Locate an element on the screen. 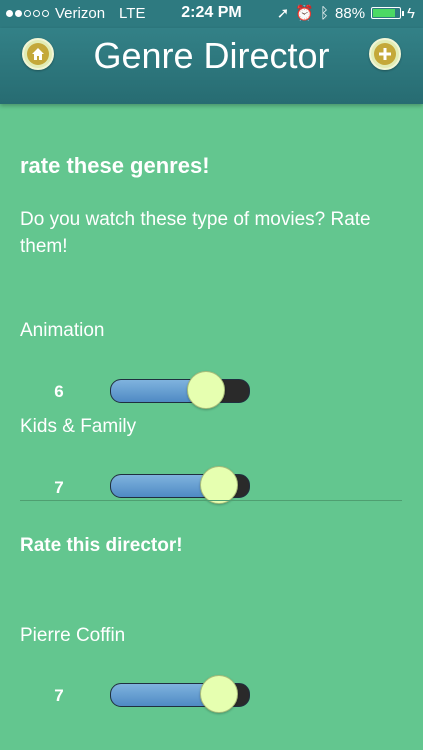  plus-icon is located at coordinates (385, 54).